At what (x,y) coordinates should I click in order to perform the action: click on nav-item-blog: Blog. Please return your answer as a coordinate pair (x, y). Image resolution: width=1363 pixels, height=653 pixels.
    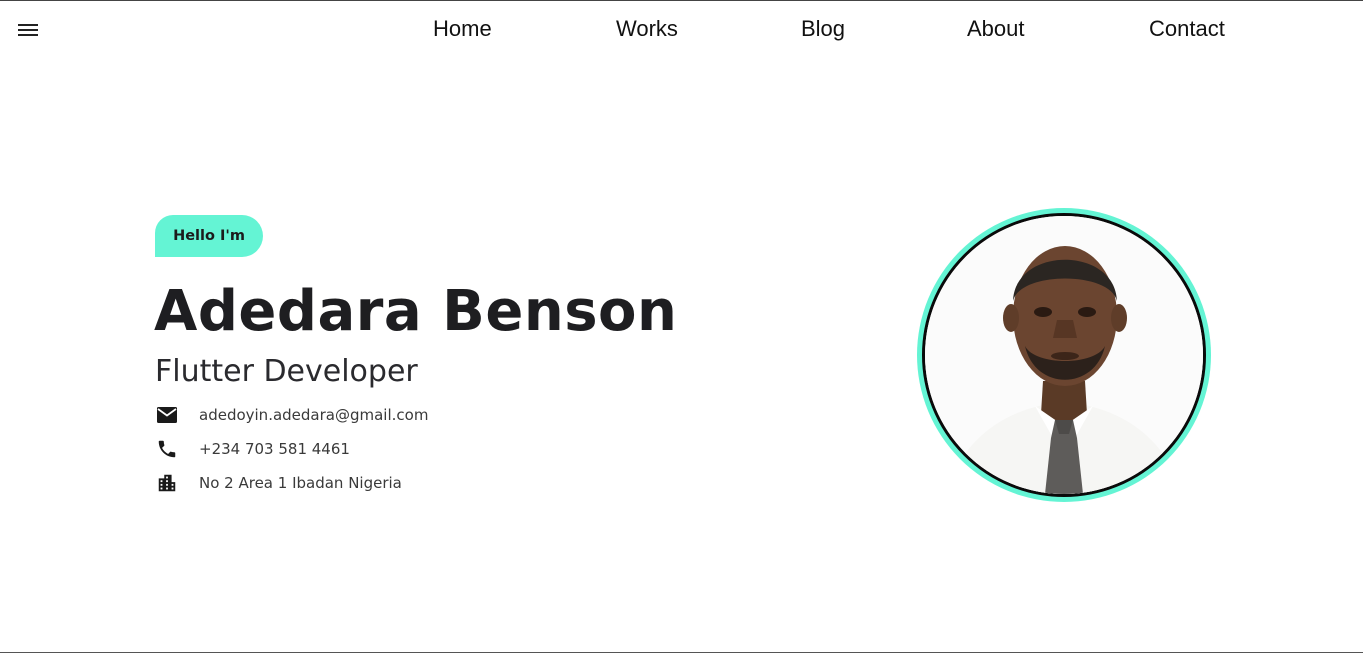
    Looking at the image, I should click on (823, 29).